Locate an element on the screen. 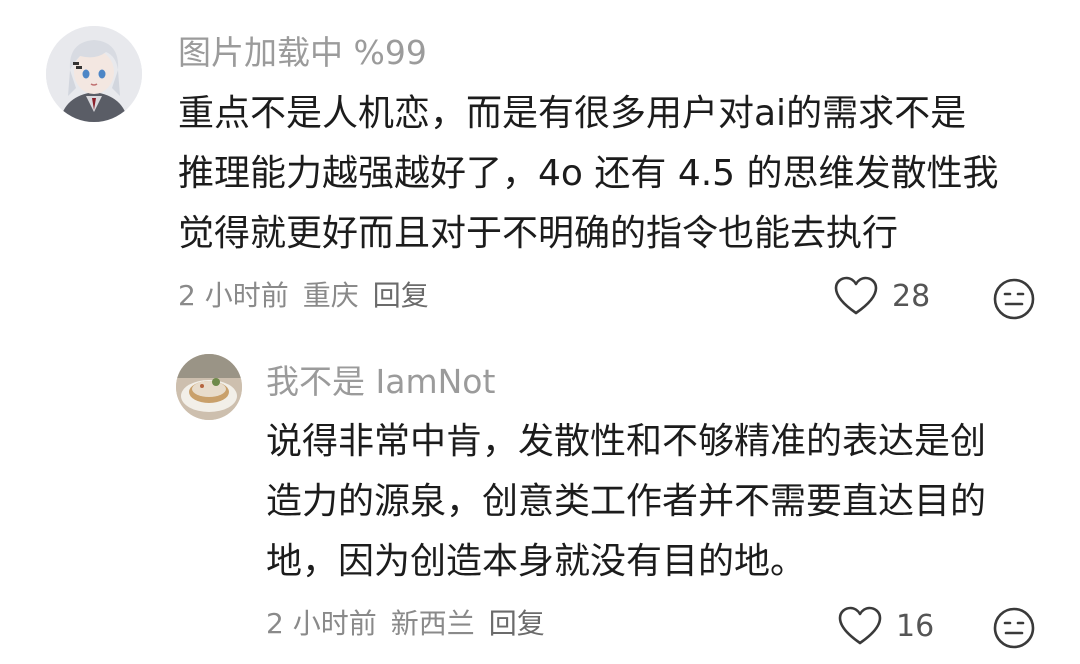 Image resolution: width=1080 pixels, height=664 pixels. comment-location: 重庆 is located at coordinates (330, 295).